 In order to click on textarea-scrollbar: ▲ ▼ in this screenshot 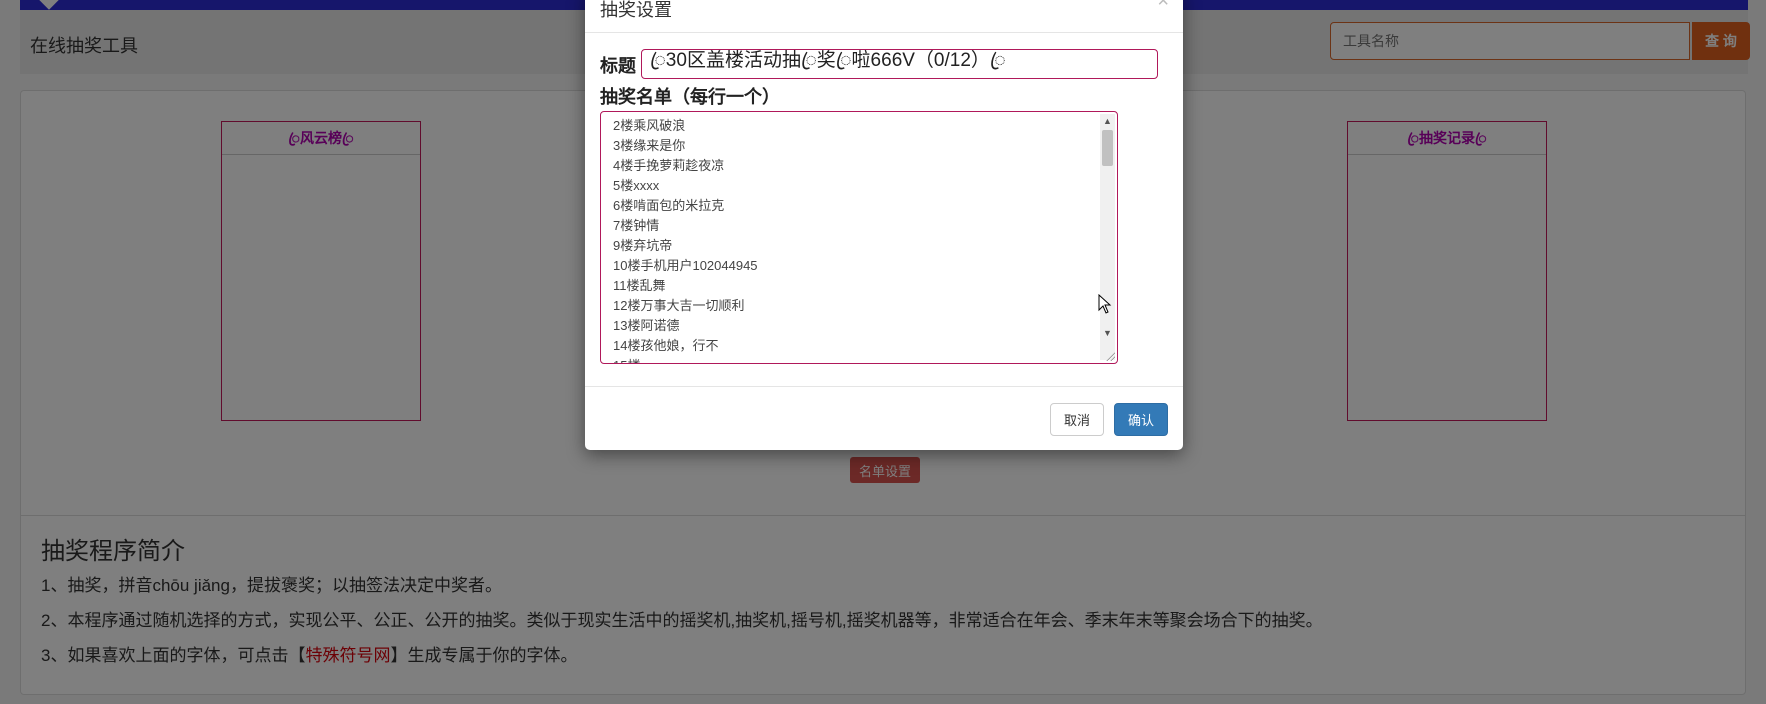, I will do `click(1107, 237)`.